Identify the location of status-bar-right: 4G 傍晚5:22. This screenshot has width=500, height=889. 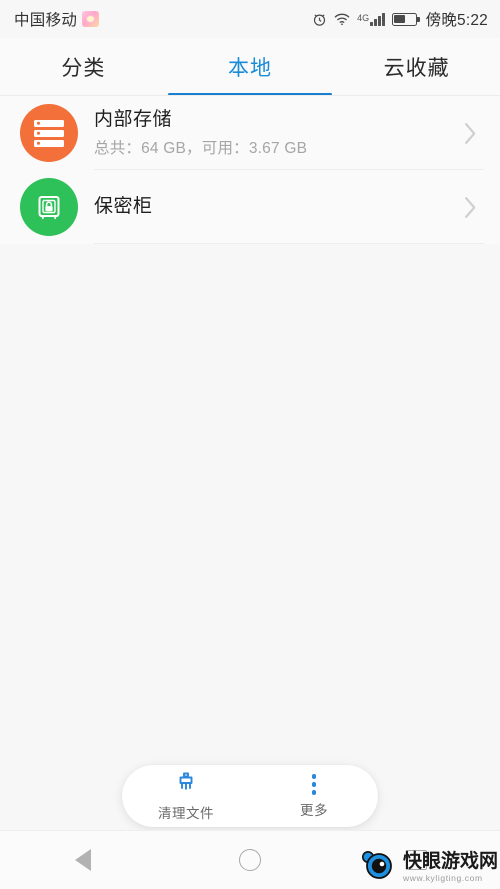
(400, 19).